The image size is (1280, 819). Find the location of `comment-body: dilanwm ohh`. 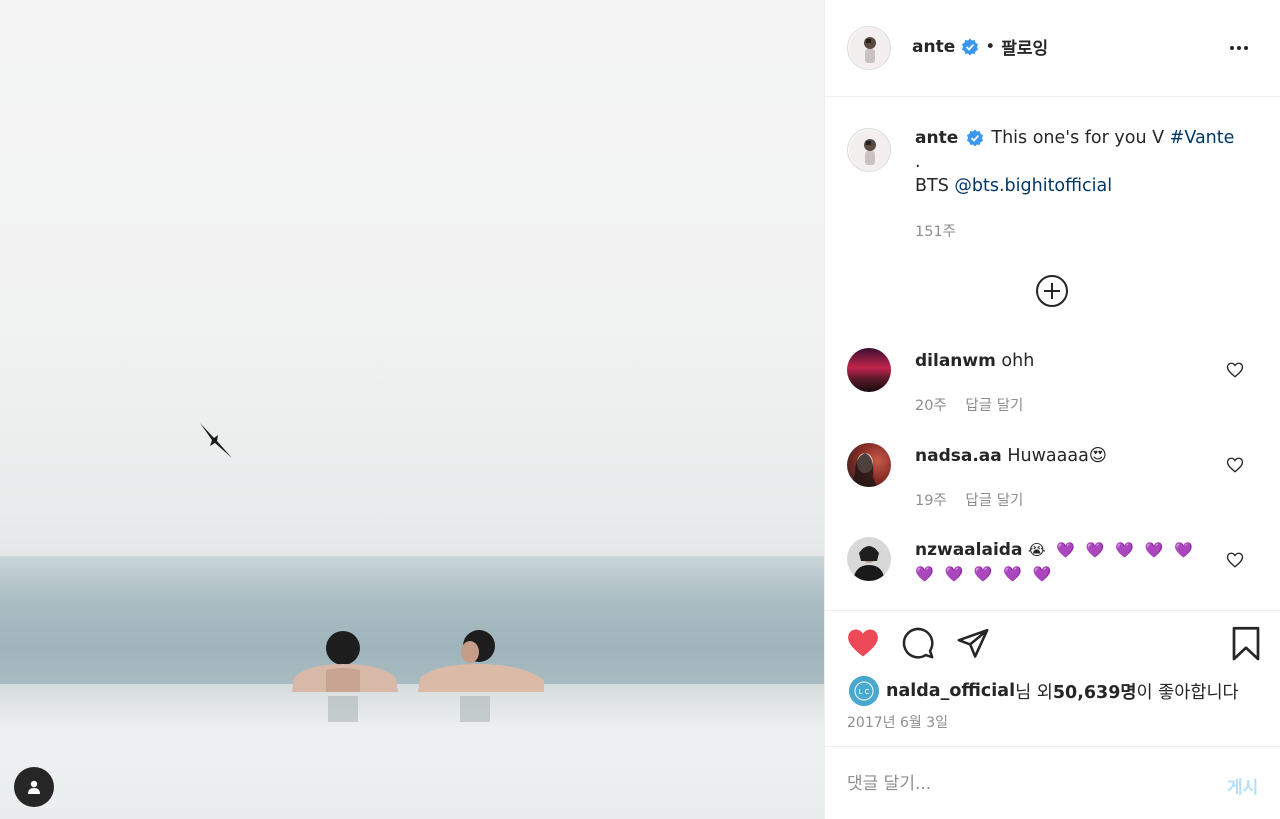

comment-body: dilanwm ohh is located at coordinates (1065, 361).